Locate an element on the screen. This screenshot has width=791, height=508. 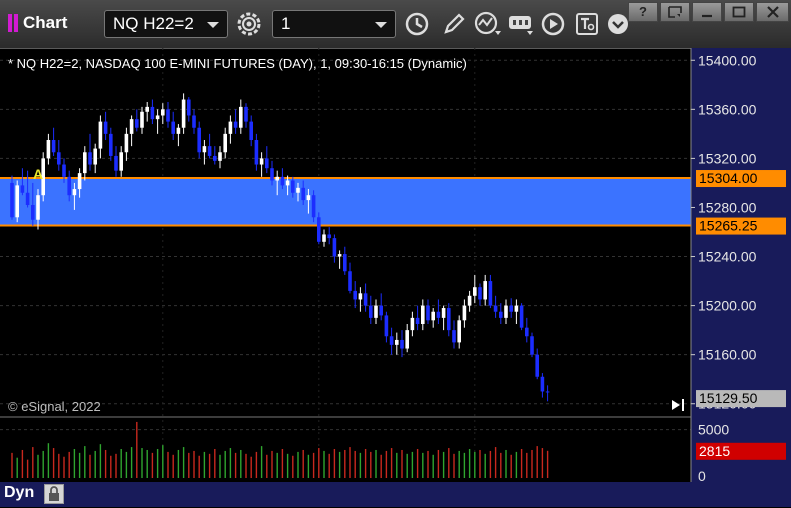
symbol-selector: NQ H22=2 is located at coordinates (166, 24).